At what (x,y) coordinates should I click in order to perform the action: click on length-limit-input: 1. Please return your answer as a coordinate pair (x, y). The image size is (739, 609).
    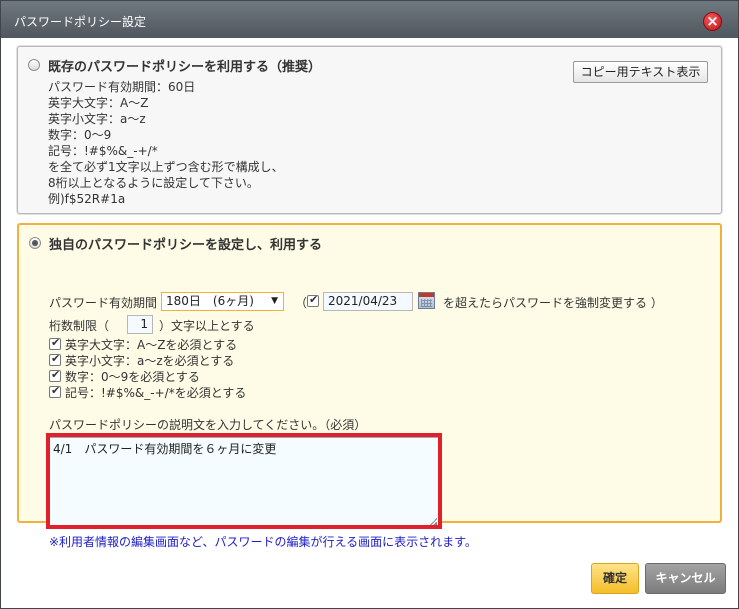
    Looking at the image, I should click on (140, 324).